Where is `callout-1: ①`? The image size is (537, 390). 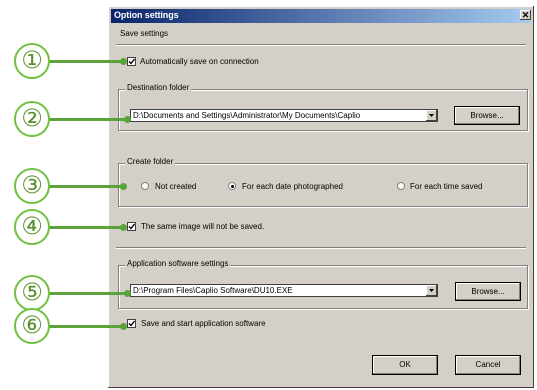 callout-1: ① is located at coordinates (32, 61).